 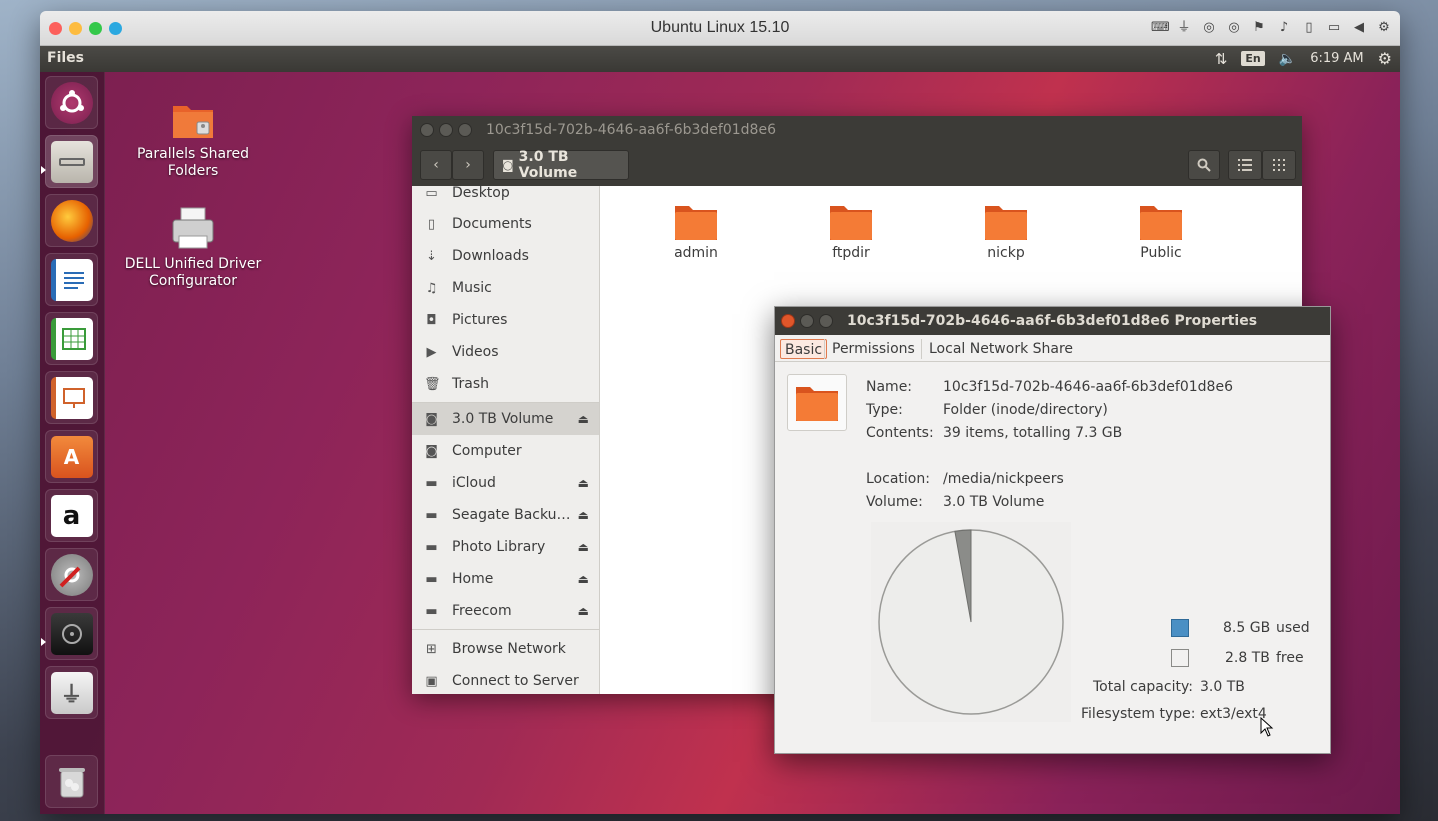 I want to click on sidebar-item-label: 3.0 TB Volume, so click(x=503, y=419).